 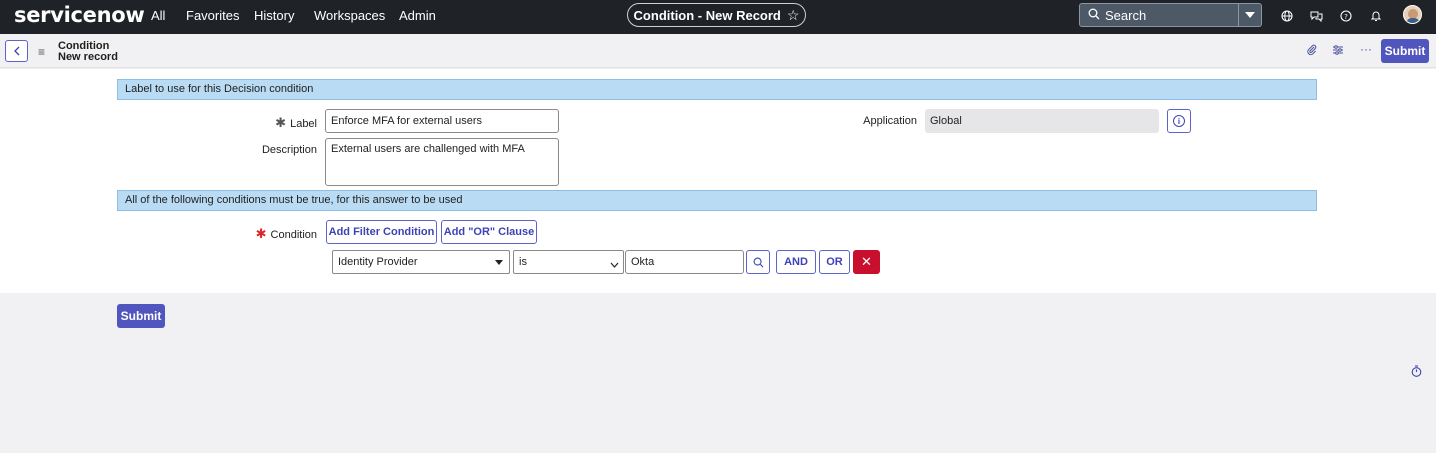 I want to click on condition-value-input: Okta, so click(x=684, y=262).